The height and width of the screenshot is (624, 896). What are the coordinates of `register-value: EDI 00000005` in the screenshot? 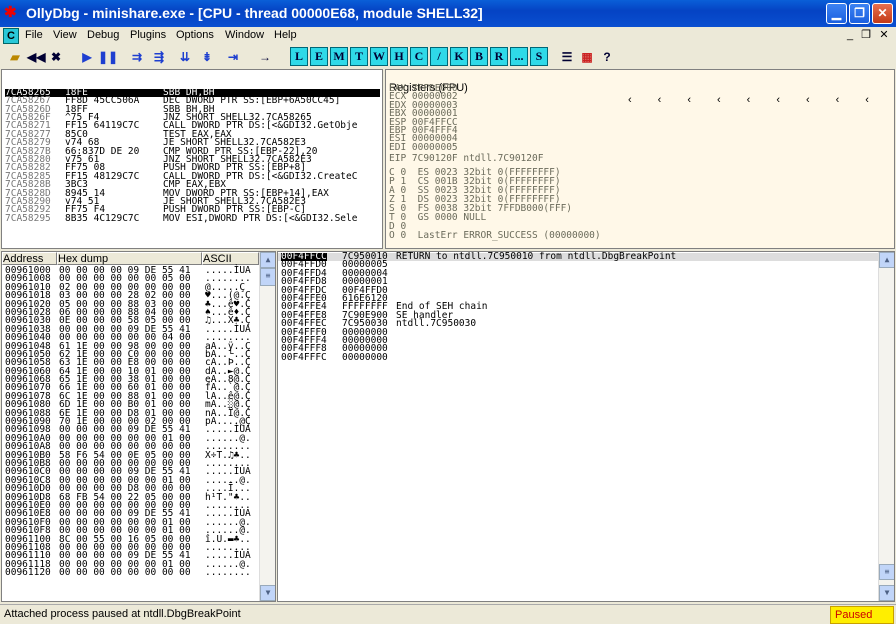 It's located at (423, 147).